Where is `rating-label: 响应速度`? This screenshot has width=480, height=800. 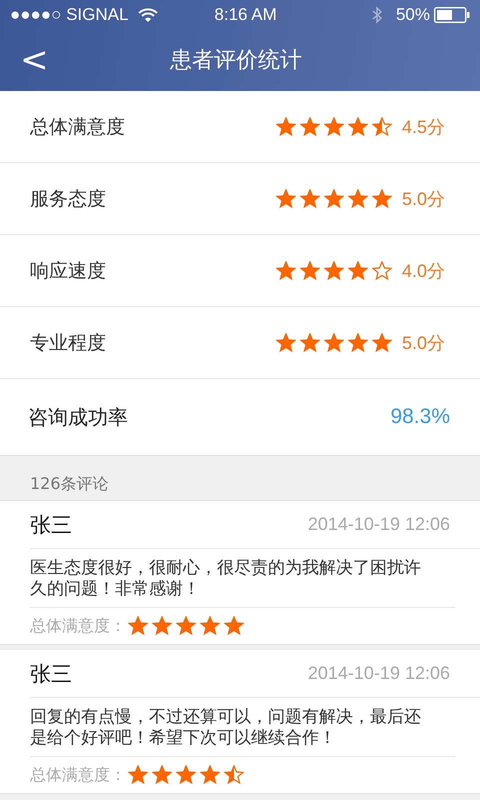 rating-label: 响应速度 is located at coordinates (68, 271).